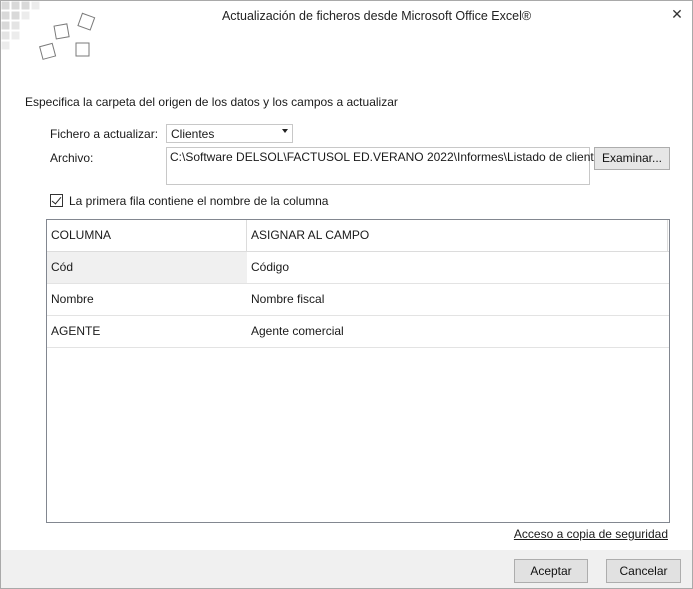  I want to click on close-icon: ✕, so click(677, 14).